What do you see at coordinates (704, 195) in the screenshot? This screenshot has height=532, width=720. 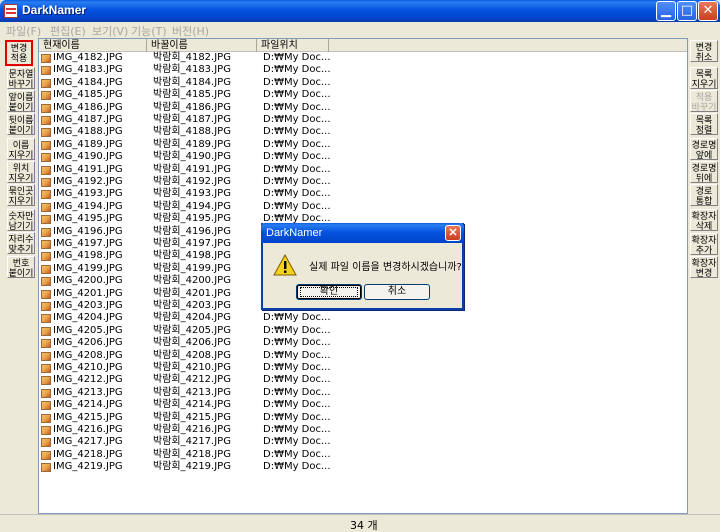 I see `merge-path-button: 경로 통합` at bounding box center [704, 195].